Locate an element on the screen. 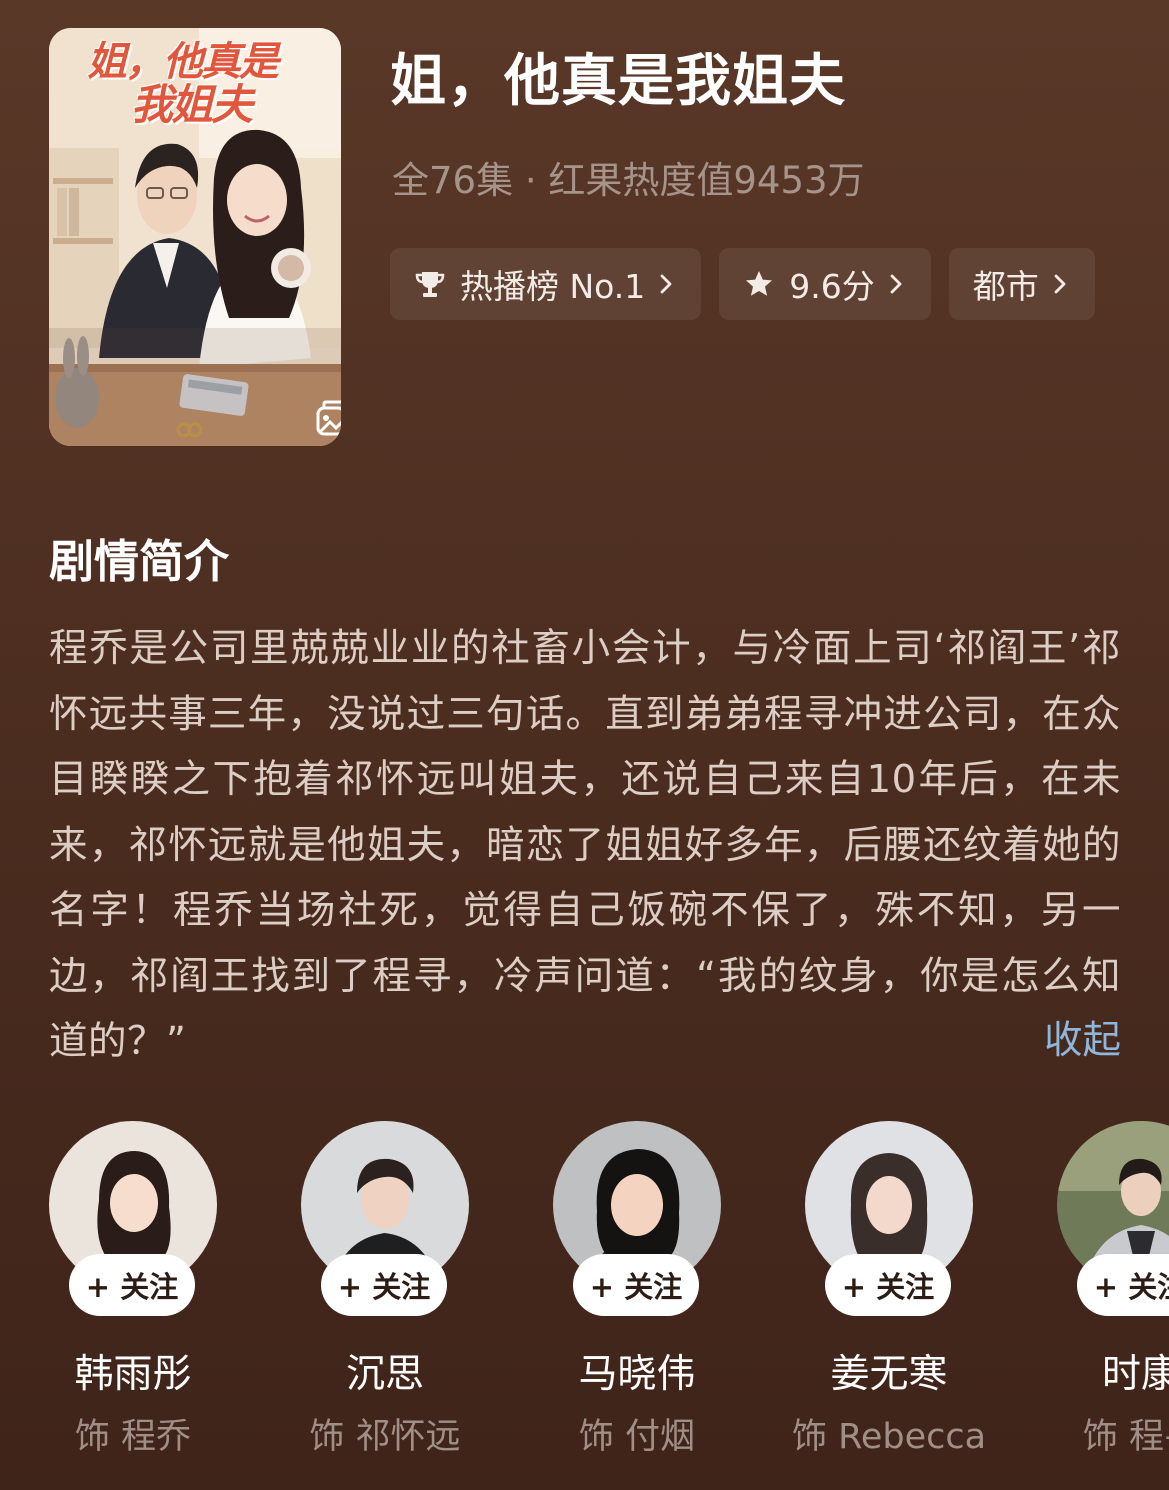 Image resolution: width=1169 pixels, height=1490 pixels. ranking-tag-label: 热播榜 No.1 is located at coordinates (553, 286).